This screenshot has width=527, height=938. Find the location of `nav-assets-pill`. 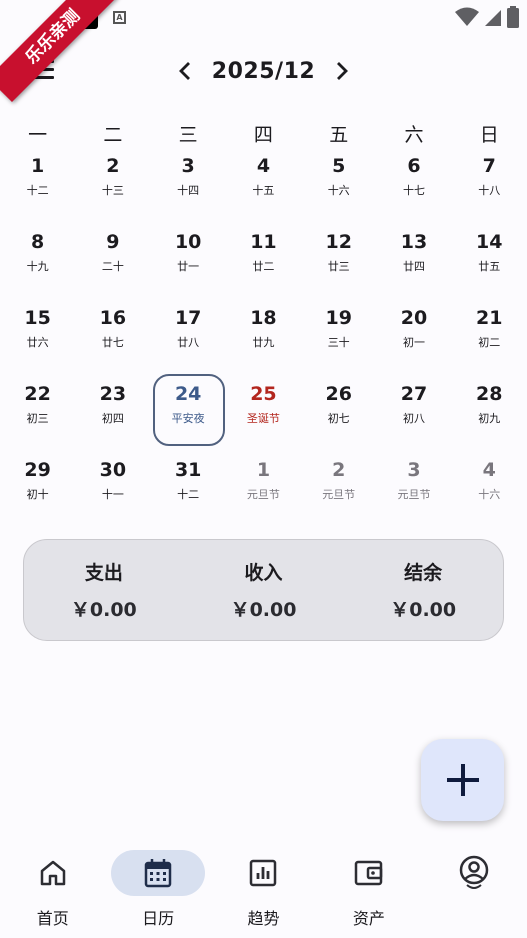

nav-assets-pill is located at coordinates (369, 873).